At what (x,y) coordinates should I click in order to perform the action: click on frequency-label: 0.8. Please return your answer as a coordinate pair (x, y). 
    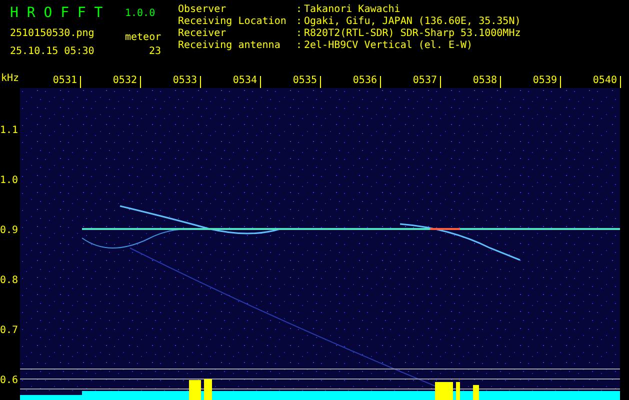
    Looking at the image, I should click on (10, 281).